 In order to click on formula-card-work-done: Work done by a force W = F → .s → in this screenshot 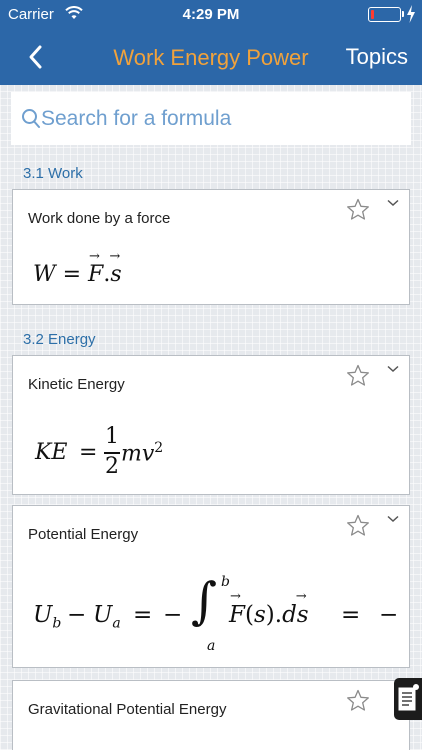, I will do `click(211, 247)`.